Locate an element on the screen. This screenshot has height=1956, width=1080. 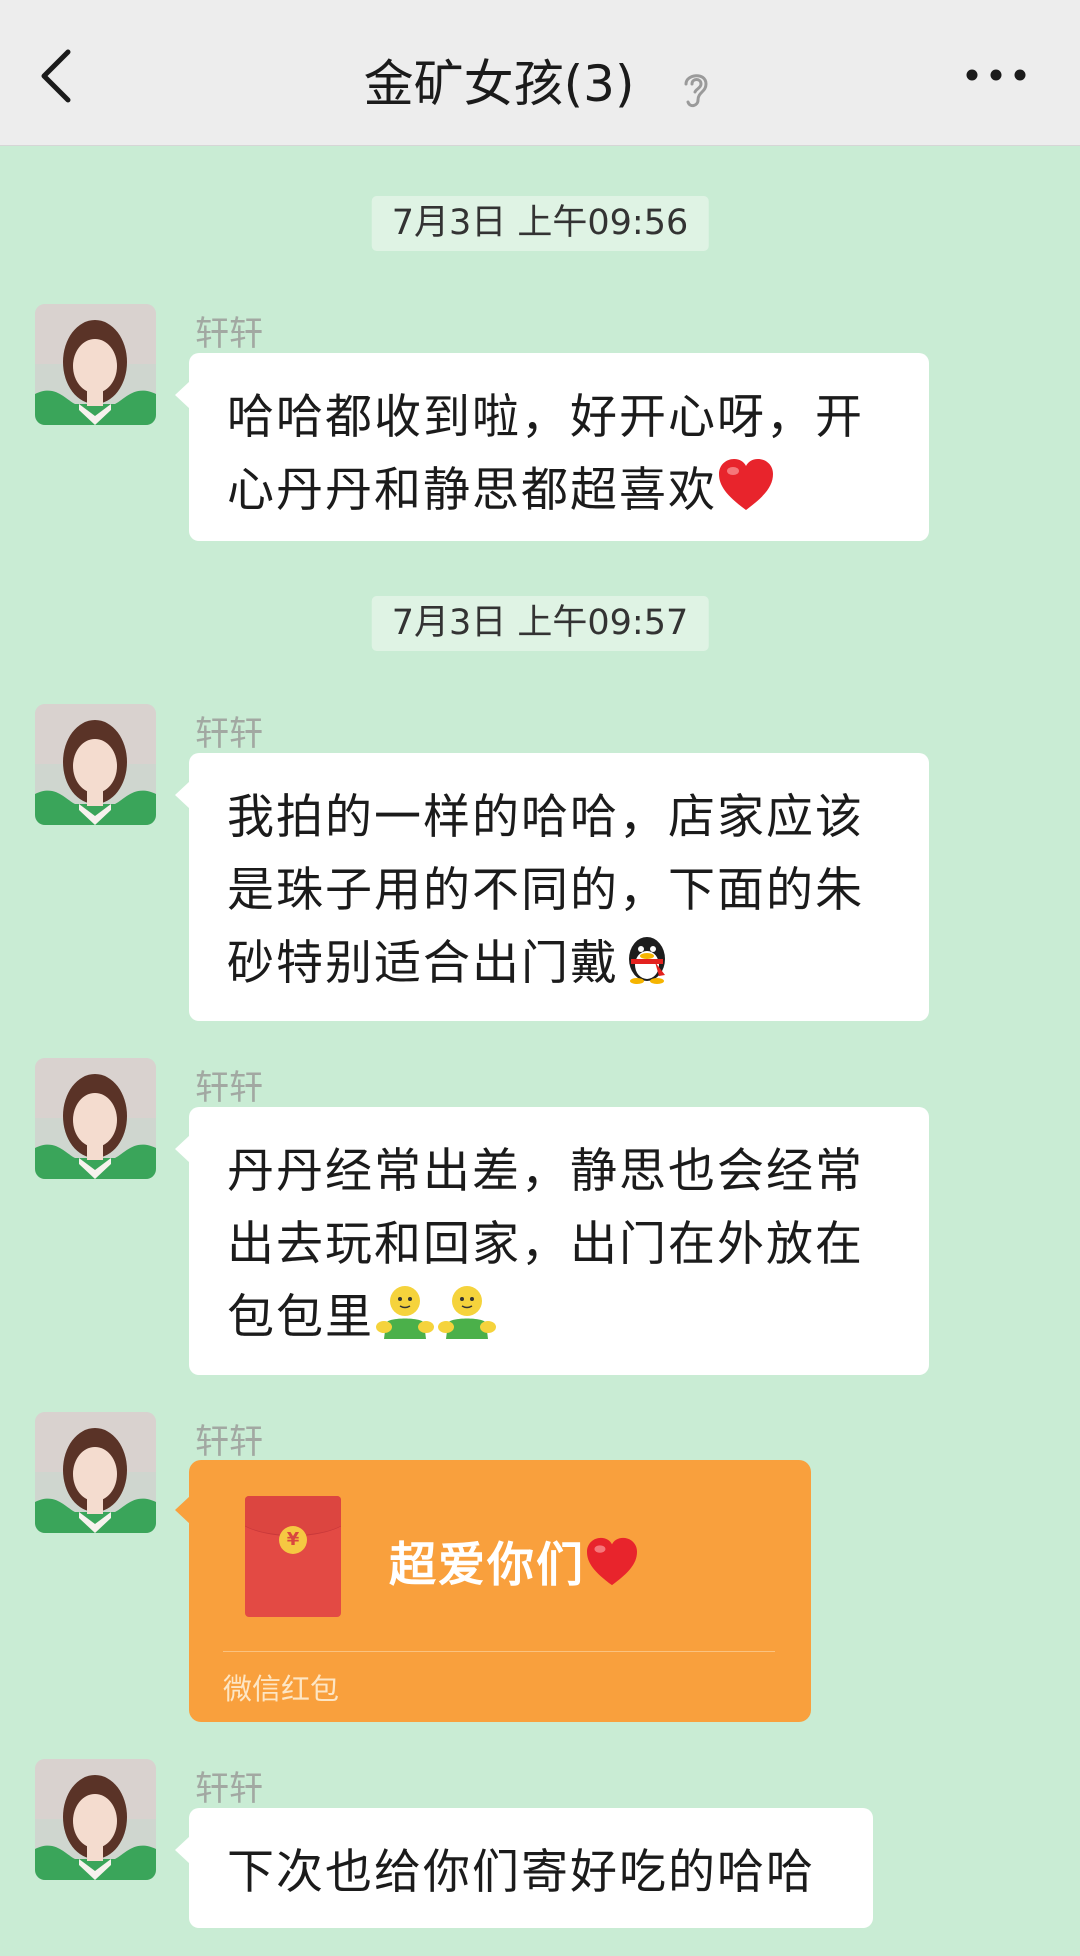
red-packet-title: 超爱你们 is located at coordinates (514, 1562).